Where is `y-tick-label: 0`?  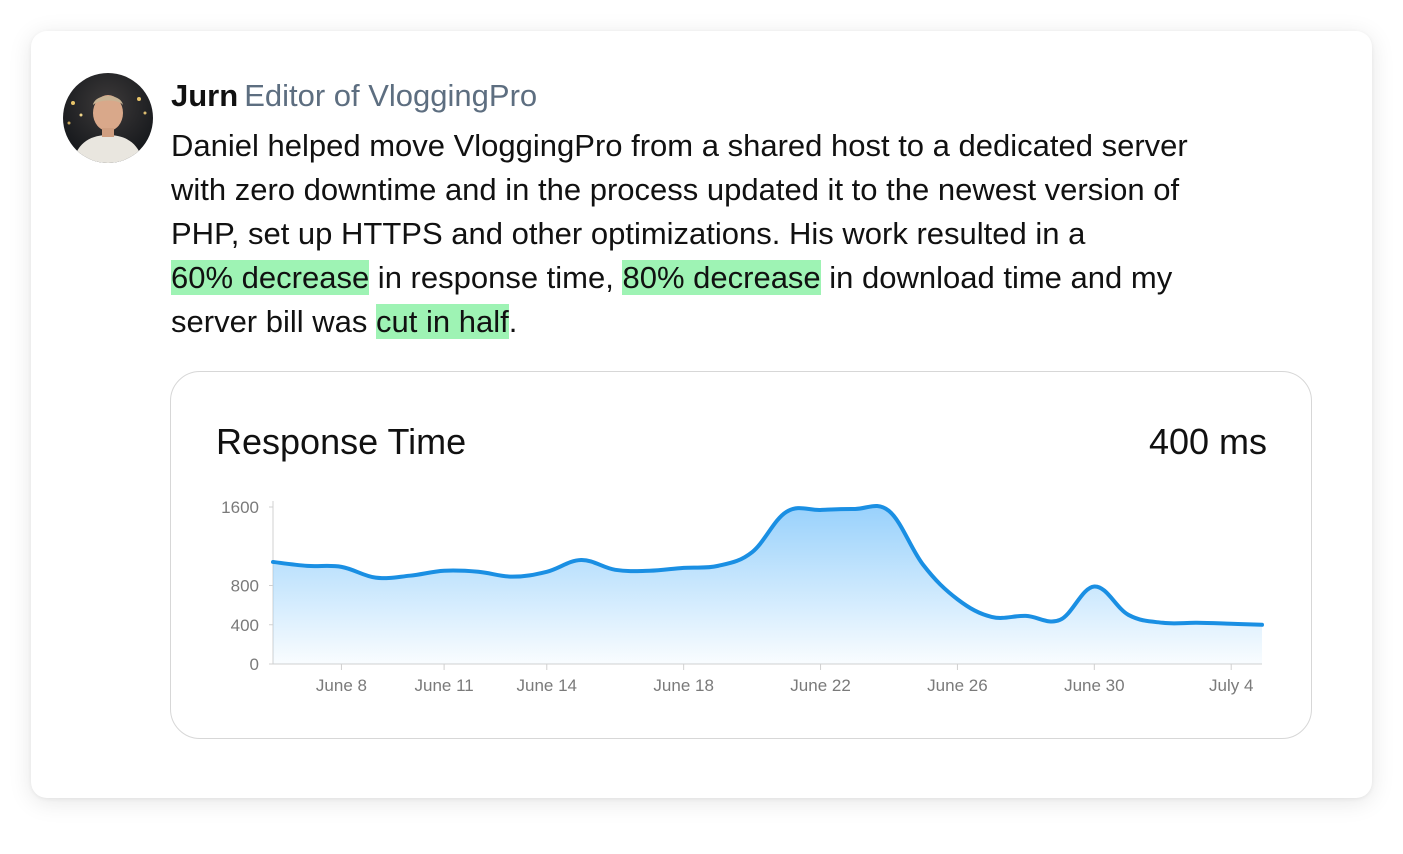
y-tick-label: 0 is located at coordinates (254, 664).